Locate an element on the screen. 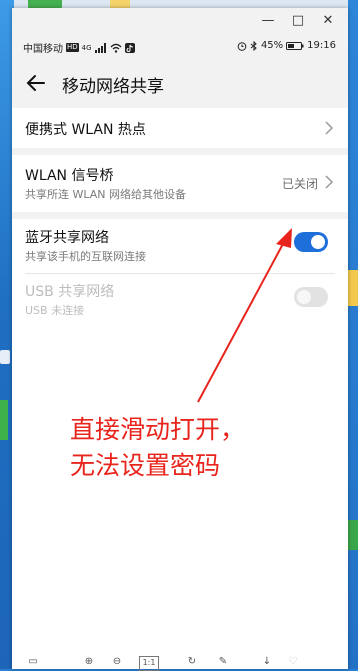 This screenshot has width=358, height=671. close-button: ✕ is located at coordinates (328, 21).